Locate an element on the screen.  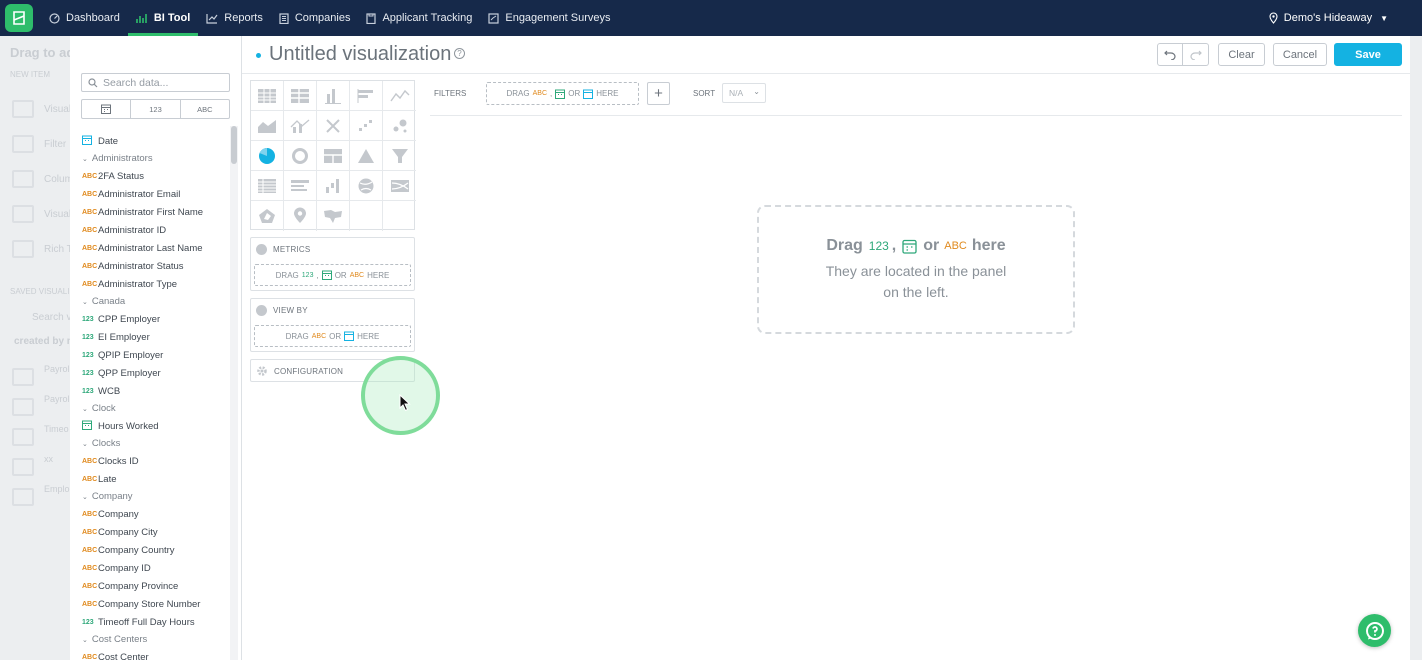
search-data-input is located at coordinates (162, 82).